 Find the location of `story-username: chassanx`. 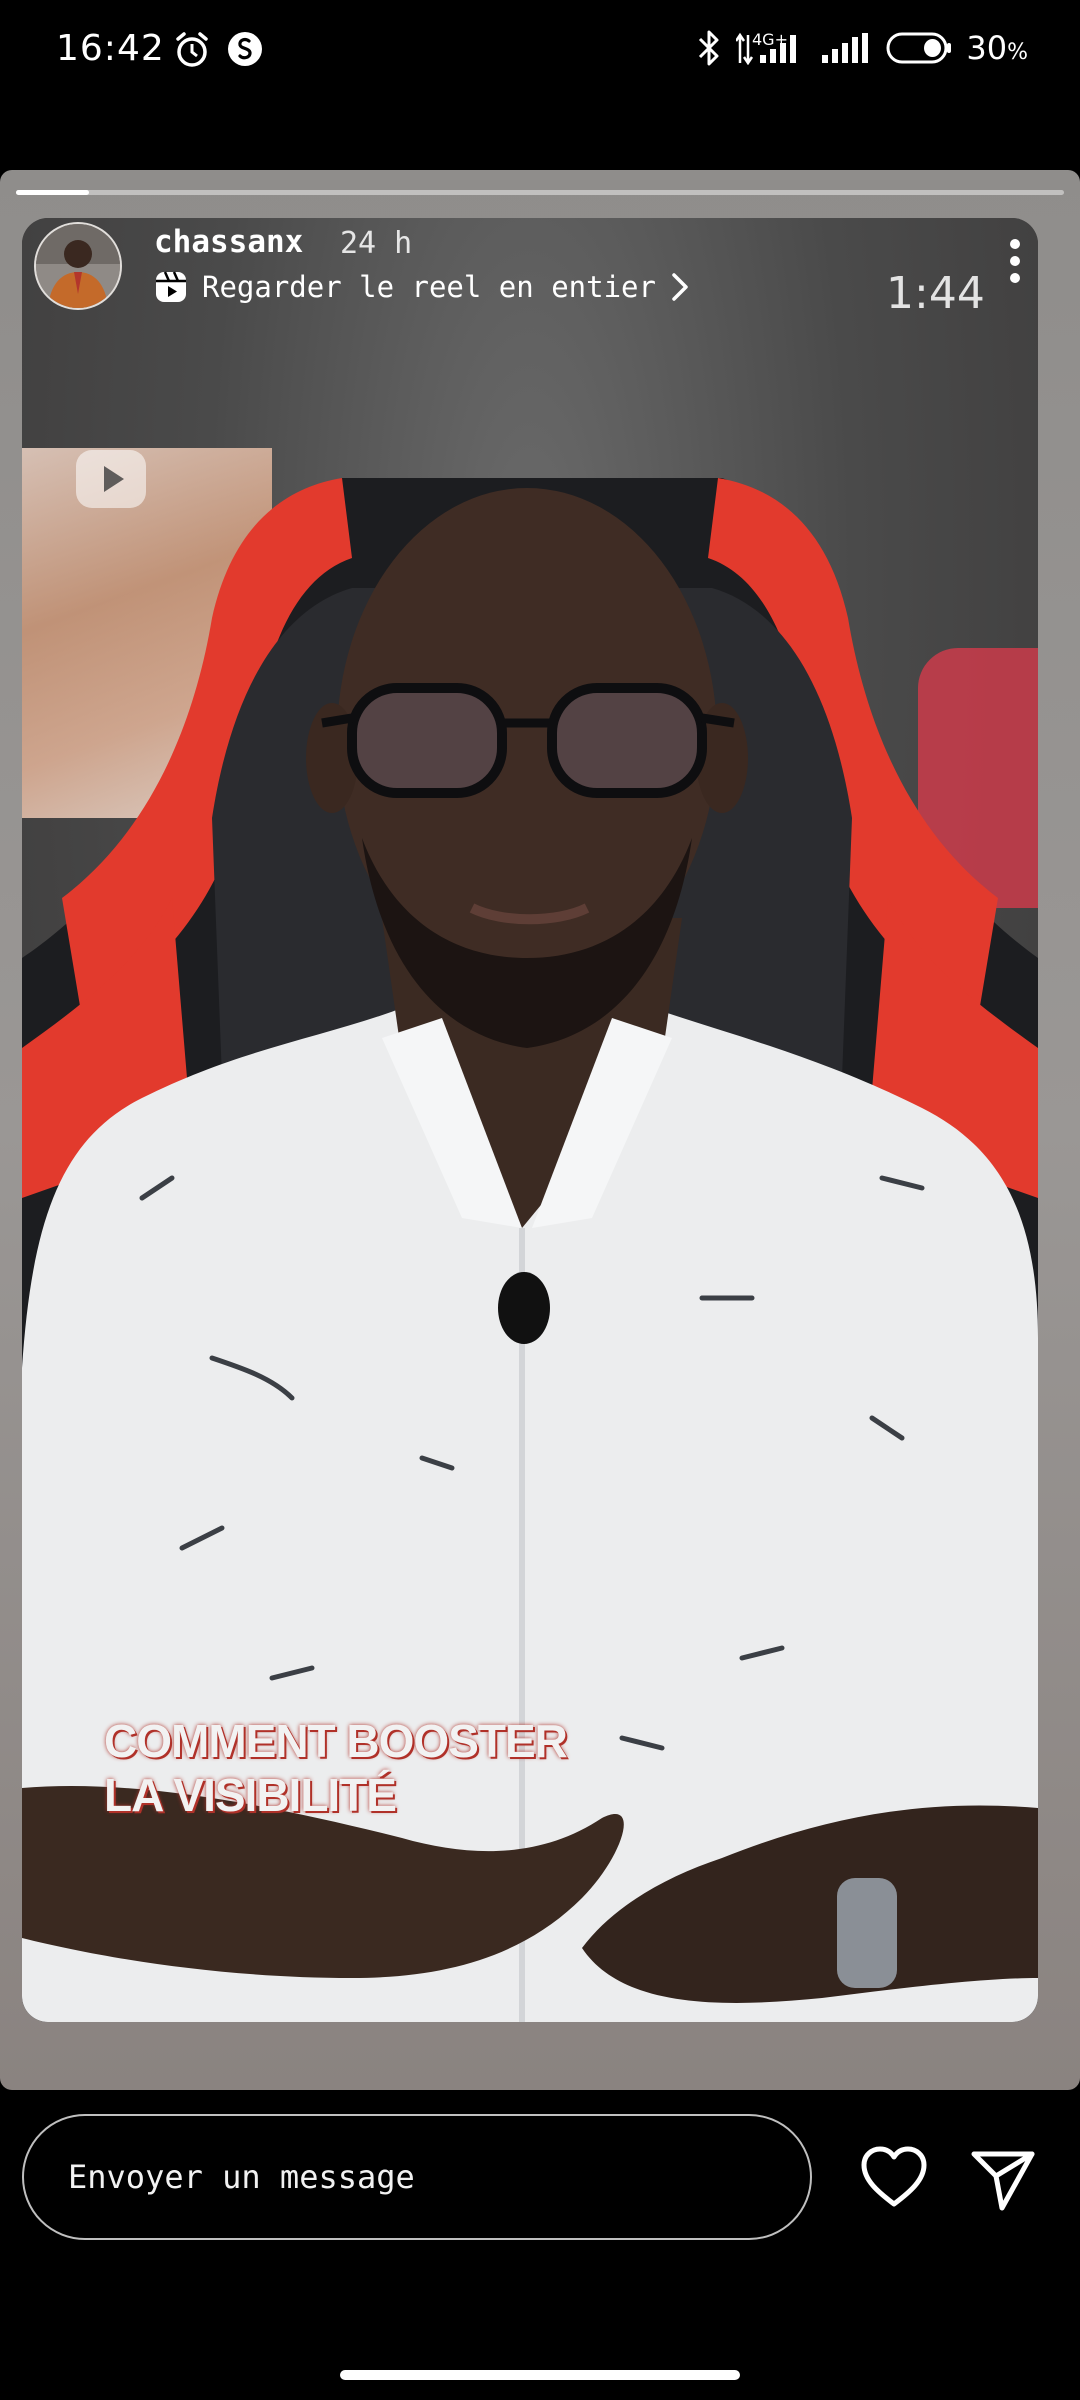

story-username: chassanx is located at coordinates (228, 242).